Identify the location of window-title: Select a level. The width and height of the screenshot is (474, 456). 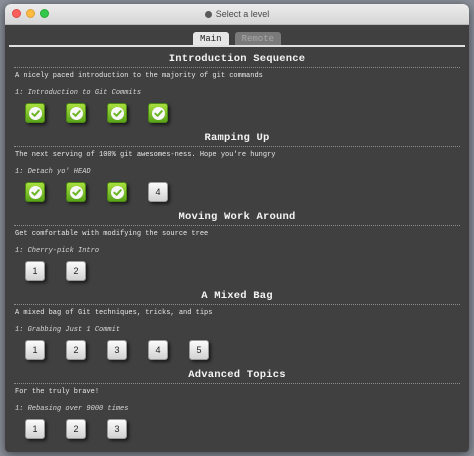
(242, 14).